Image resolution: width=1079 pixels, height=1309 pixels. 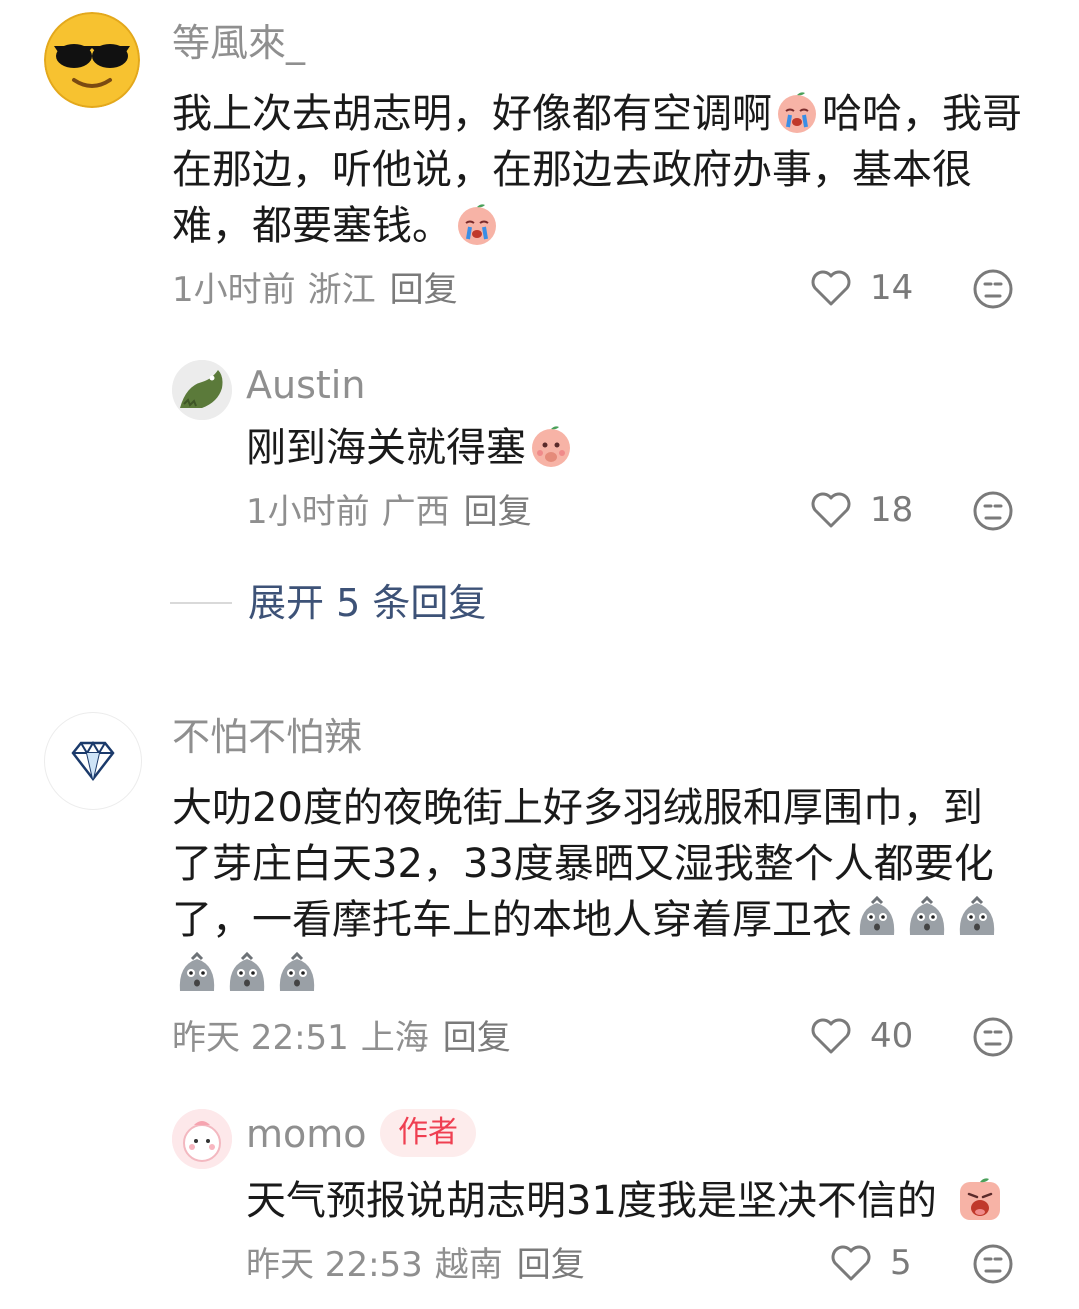 I want to click on expand-replies-label: 展开 5 条回复, so click(x=367, y=603).